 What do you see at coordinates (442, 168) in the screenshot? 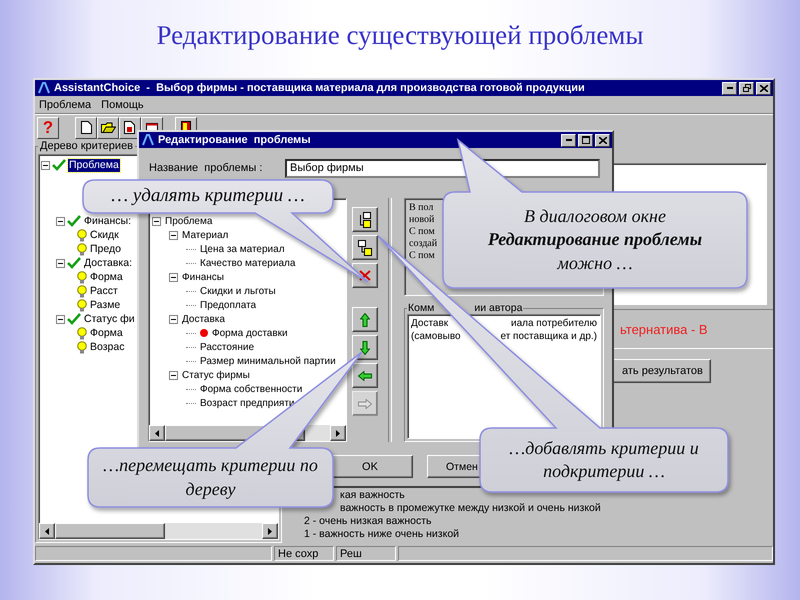
I see `name-field: Выбор фирмы` at bounding box center [442, 168].